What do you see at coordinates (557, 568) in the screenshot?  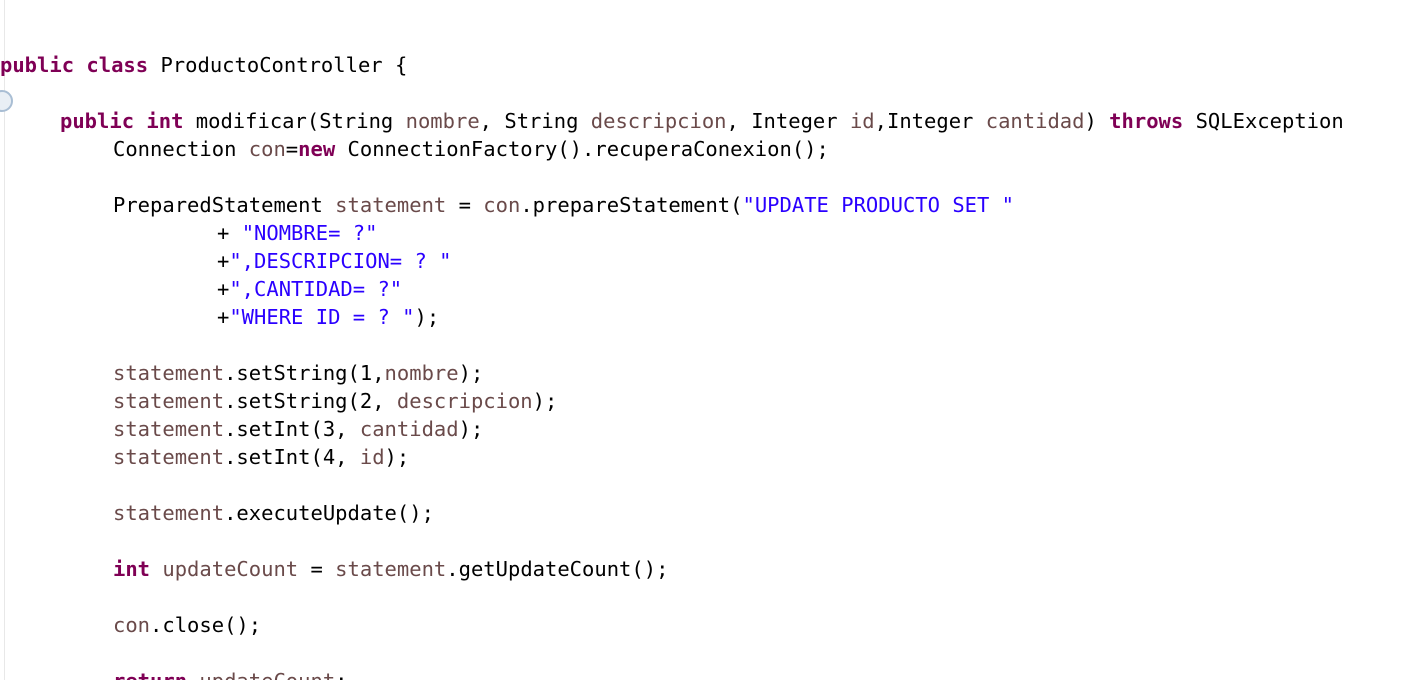 I see `token-pln: .getUpdateCount();` at bounding box center [557, 568].